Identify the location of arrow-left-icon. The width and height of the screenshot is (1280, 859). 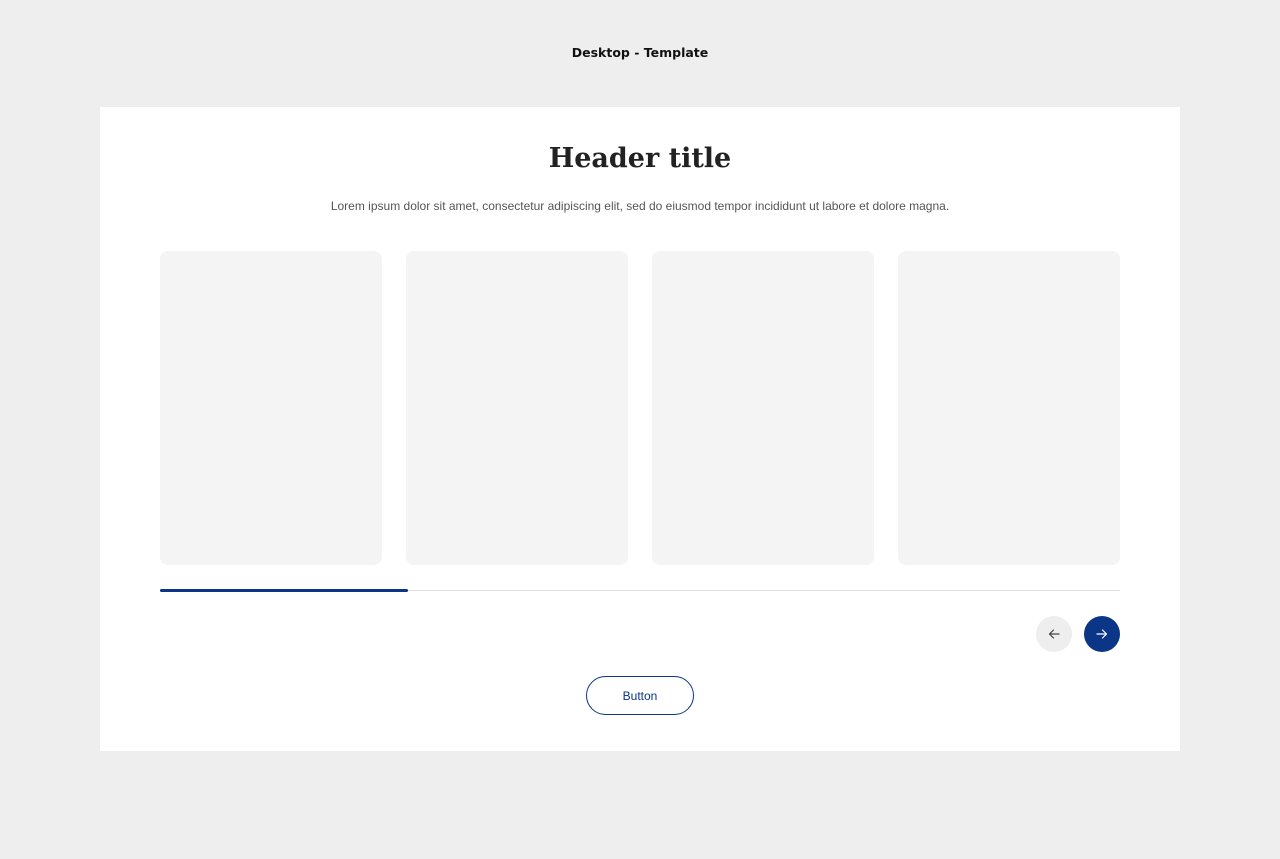
(1054, 634).